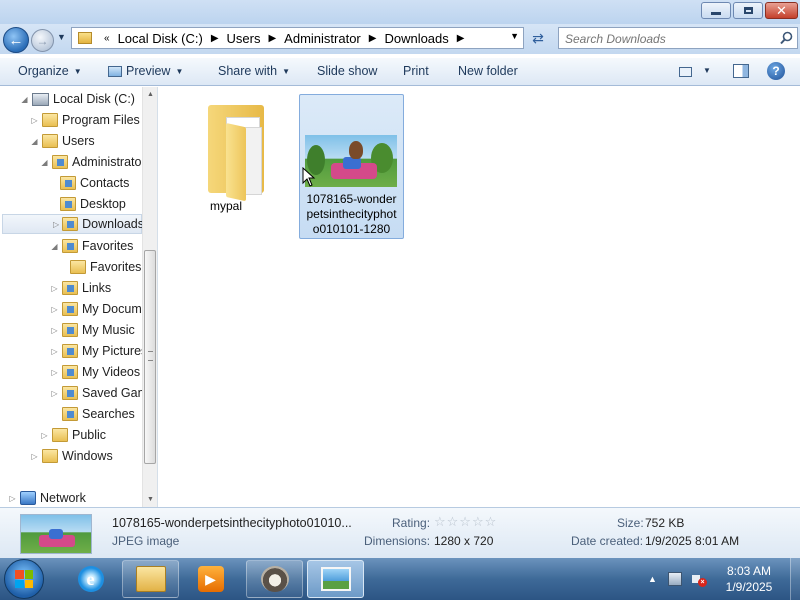 This screenshot has height=600, width=800. What do you see at coordinates (607, 541) in the screenshot?
I see `date-created-label: Date created:` at bounding box center [607, 541].